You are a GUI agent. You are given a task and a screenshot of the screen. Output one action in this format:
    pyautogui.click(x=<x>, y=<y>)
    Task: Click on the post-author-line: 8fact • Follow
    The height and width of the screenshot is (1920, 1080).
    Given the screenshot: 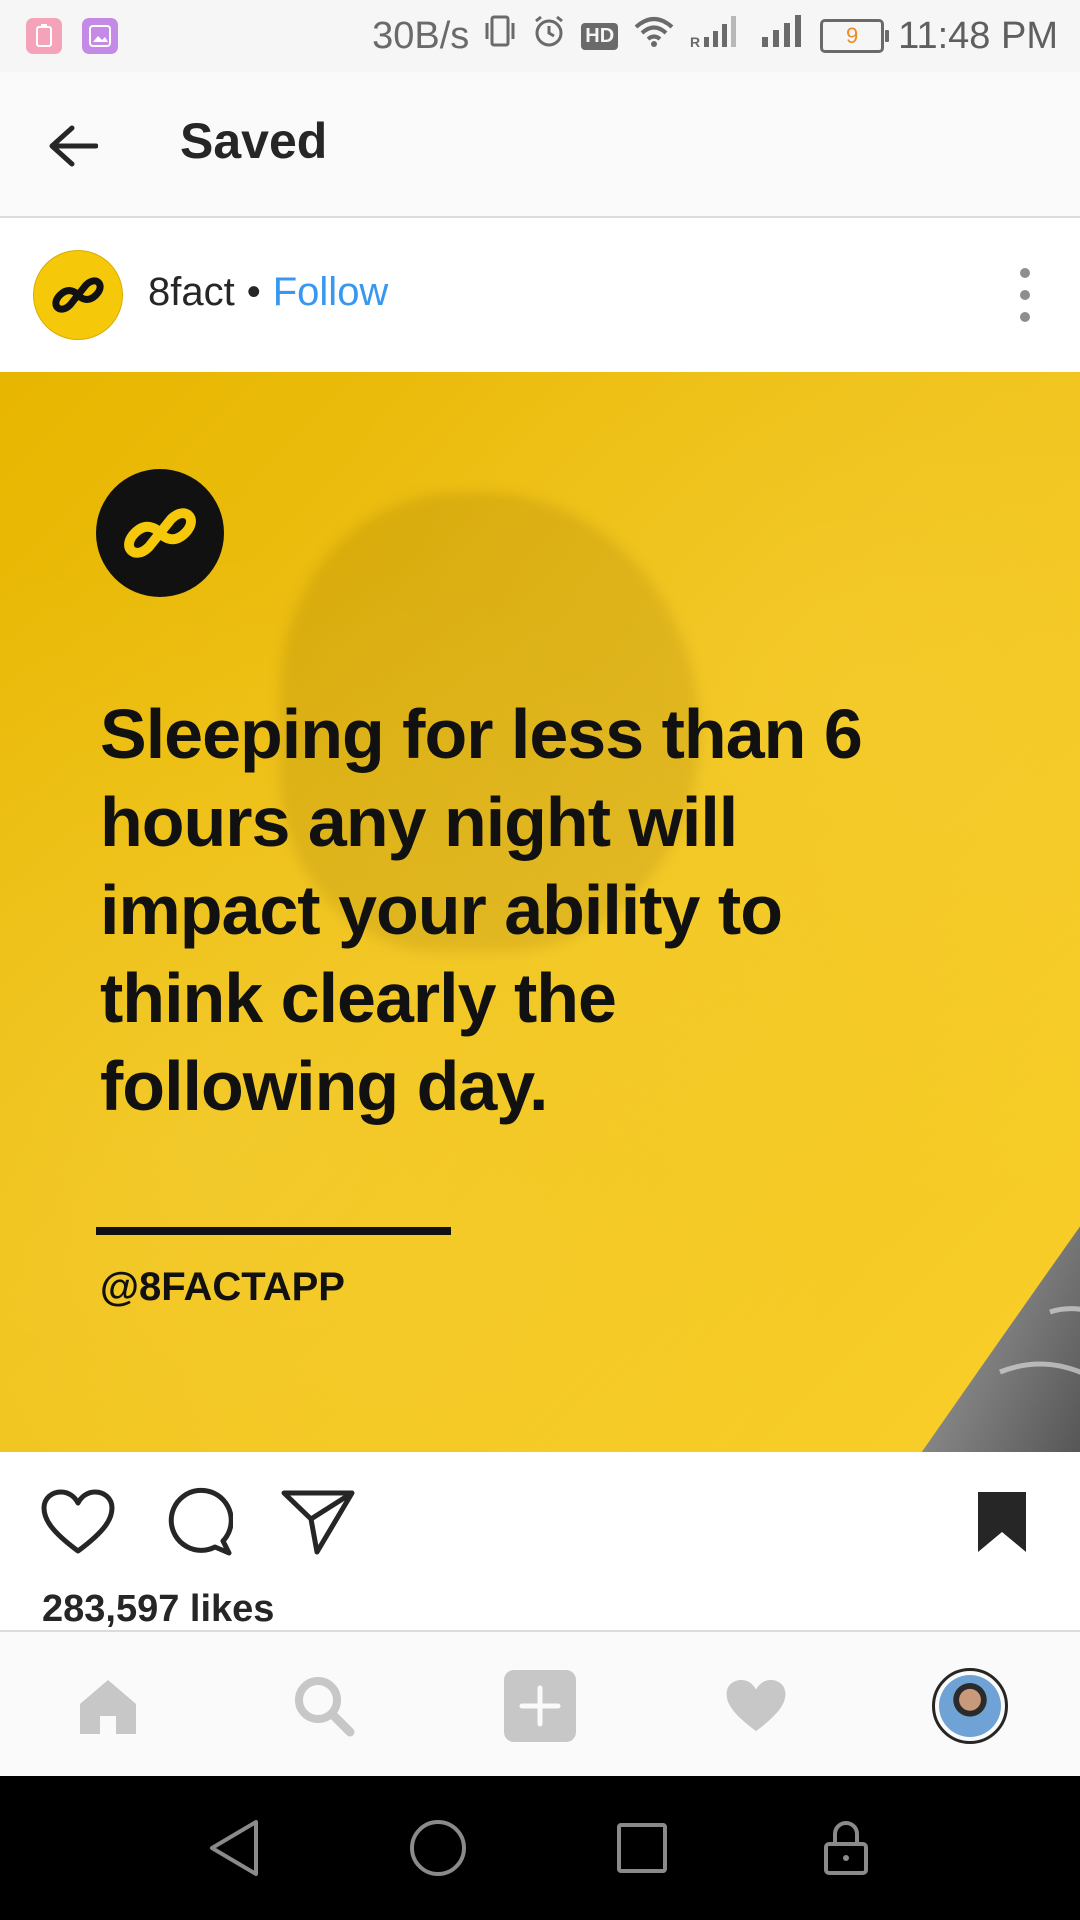 What is the action you would take?
    pyautogui.click(x=268, y=292)
    